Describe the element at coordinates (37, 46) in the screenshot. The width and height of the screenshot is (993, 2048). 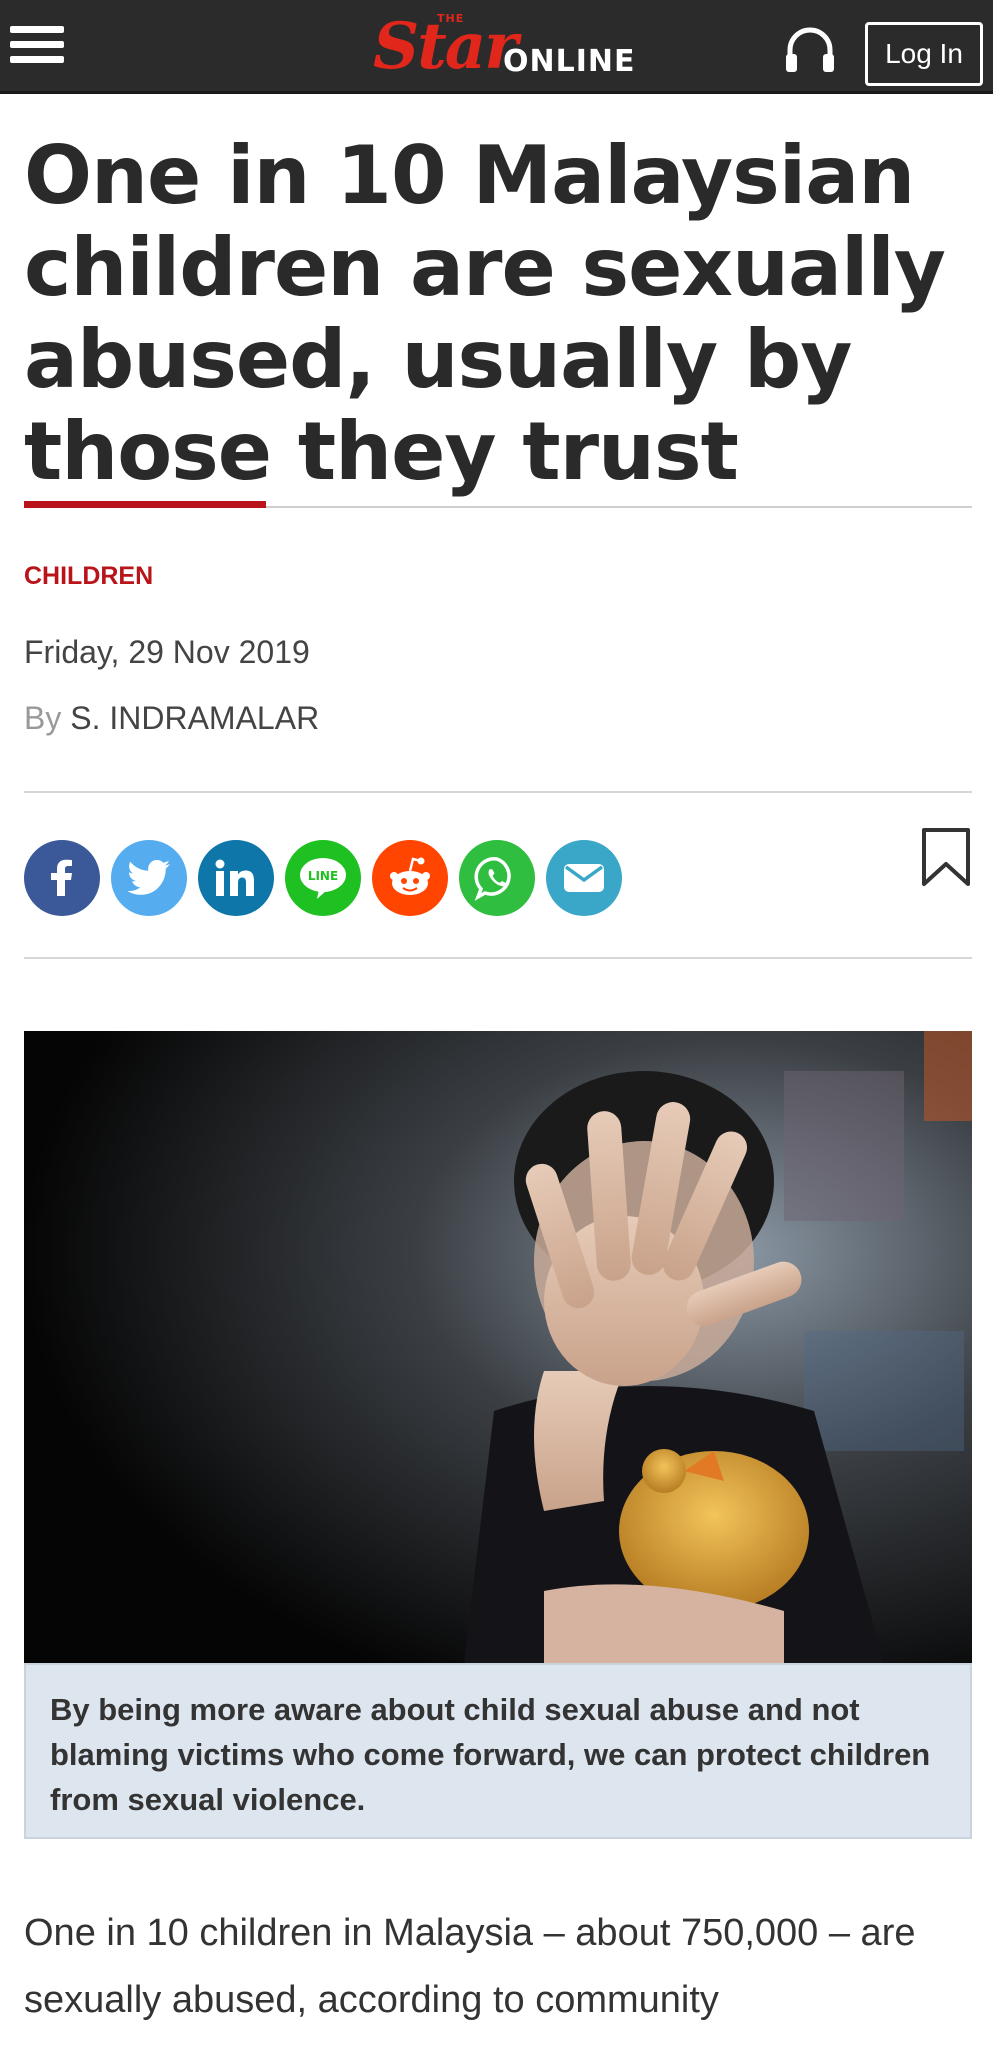
I see `hamburger-icon` at that location.